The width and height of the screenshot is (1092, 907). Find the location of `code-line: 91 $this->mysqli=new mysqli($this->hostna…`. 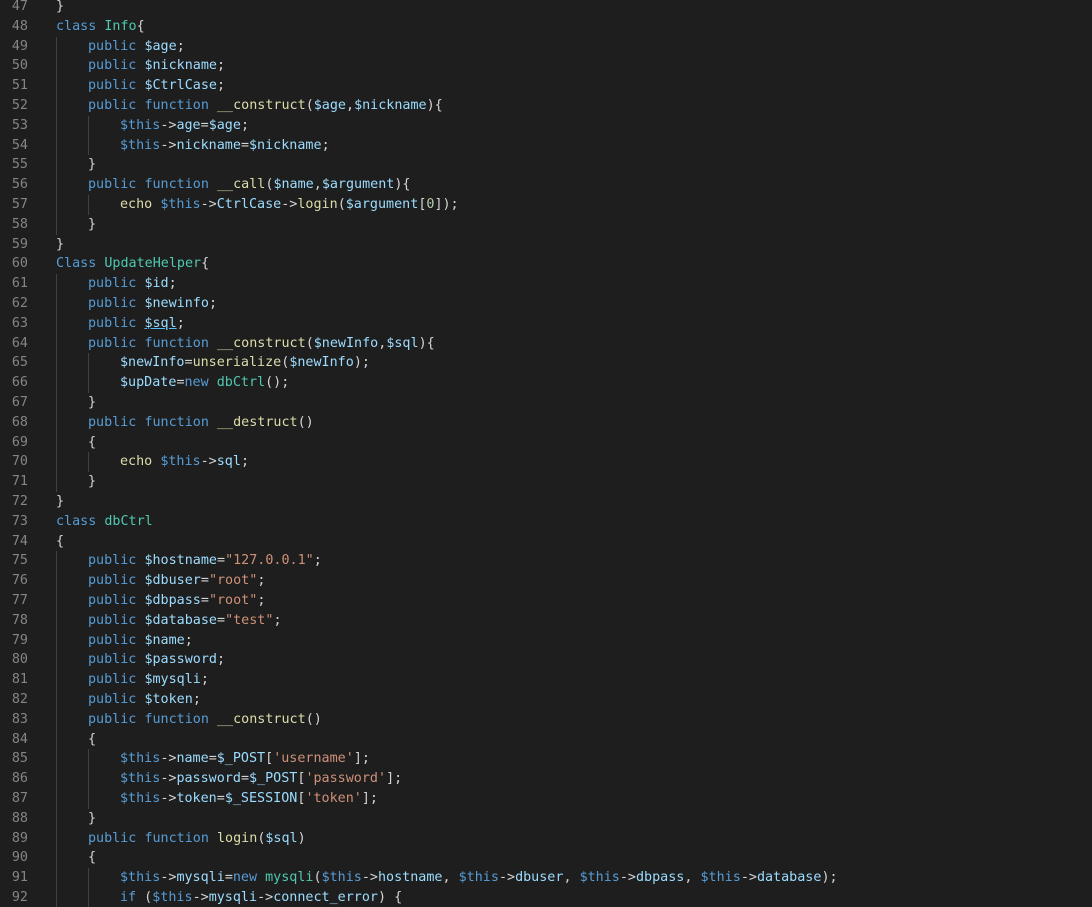

code-line: 91 $this->mysqli=new mysqli($this->hostna… is located at coordinates (546, 878).